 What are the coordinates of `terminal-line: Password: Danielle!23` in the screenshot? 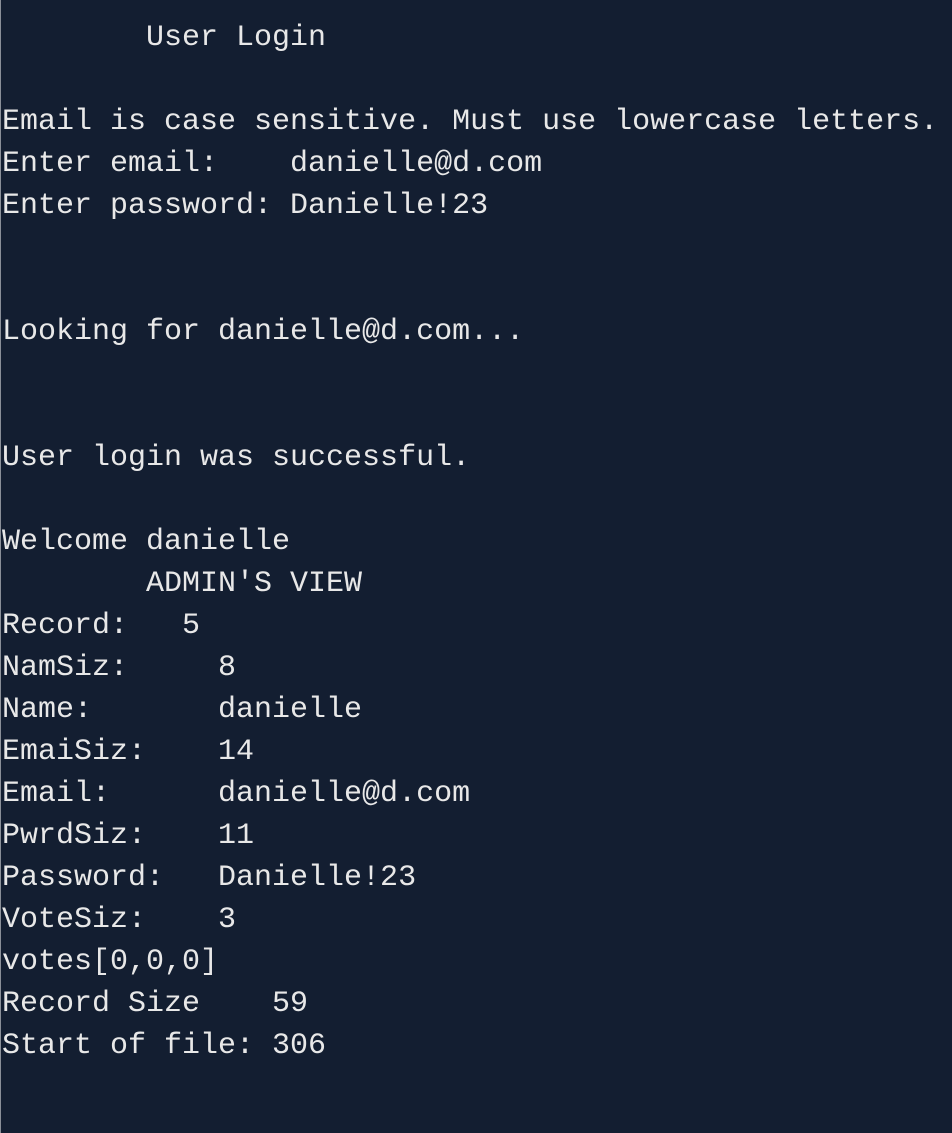 It's located at (209, 878).